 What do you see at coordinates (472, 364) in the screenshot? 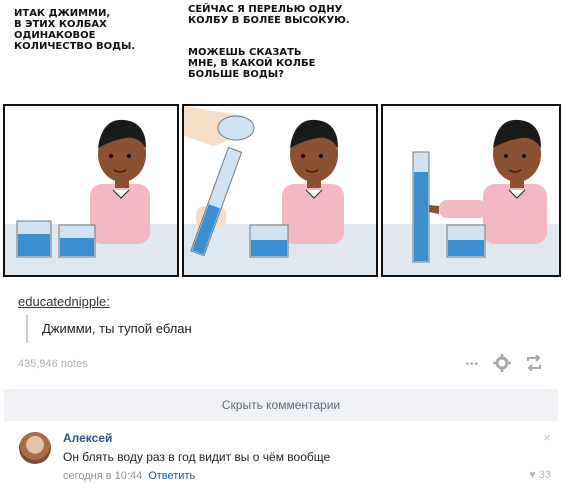
I see `more-dots-icon: •••` at bounding box center [472, 364].